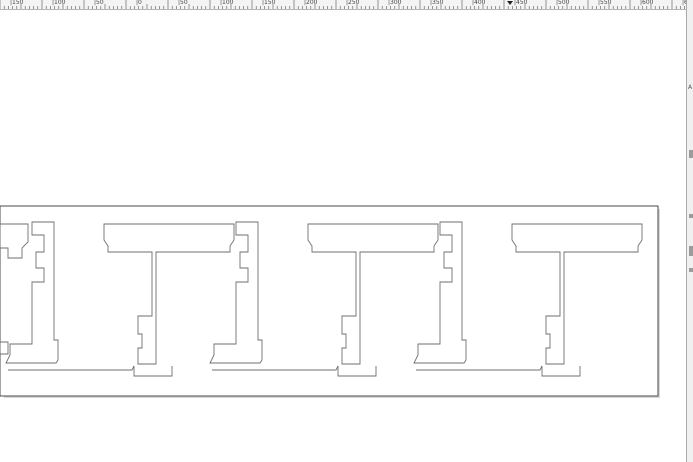  What do you see at coordinates (691, 216) in the screenshot?
I see `panel-divider` at bounding box center [691, 216].